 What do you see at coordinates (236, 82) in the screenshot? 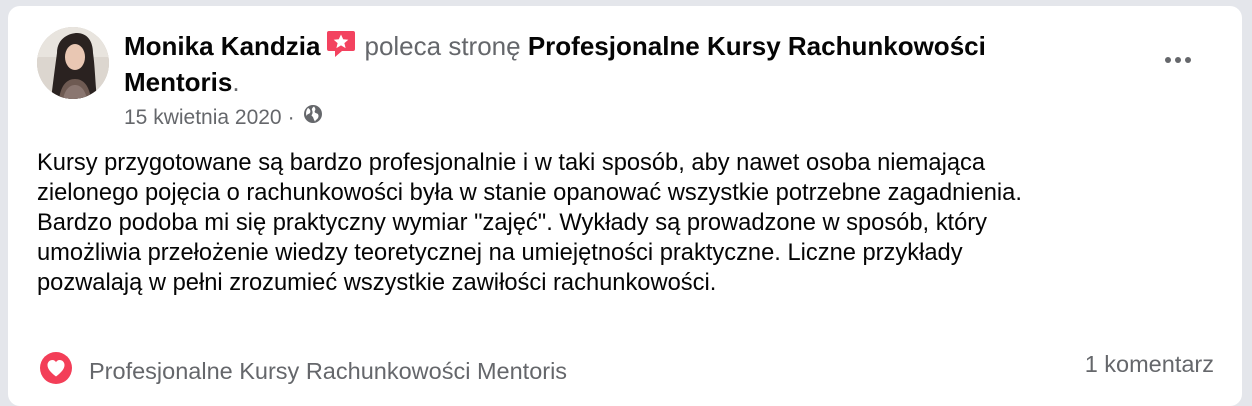
I see `header-period: .` at bounding box center [236, 82].